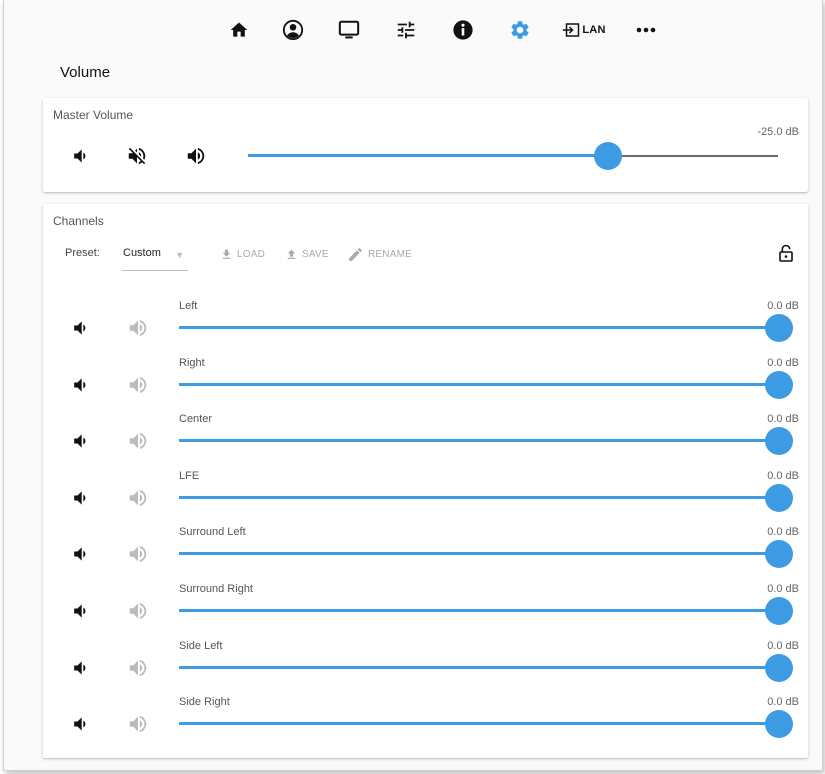 The height and width of the screenshot is (774, 825). Describe the element at coordinates (204, 702) in the screenshot. I see `channel-label: Side Right` at that location.